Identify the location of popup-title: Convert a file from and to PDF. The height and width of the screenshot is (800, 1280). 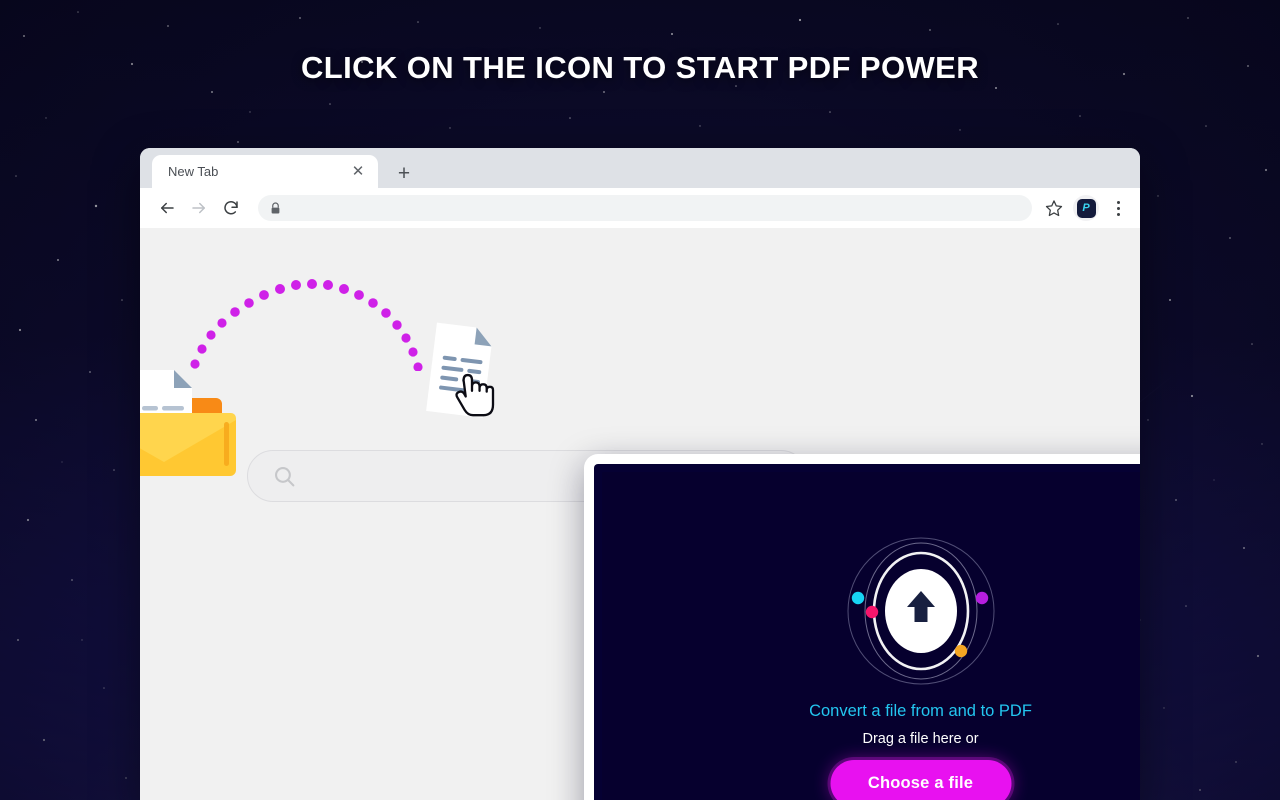
(920, 711).